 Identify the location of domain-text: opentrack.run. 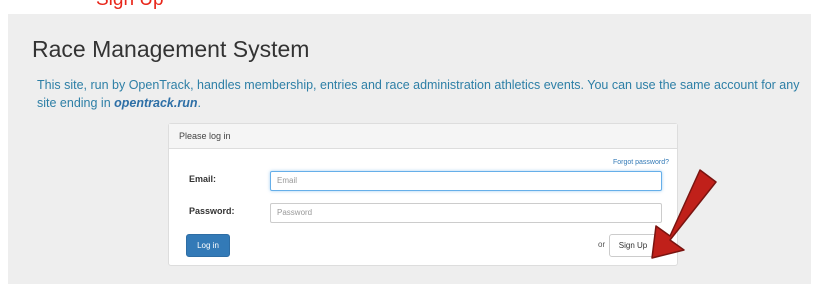
(156, 103).